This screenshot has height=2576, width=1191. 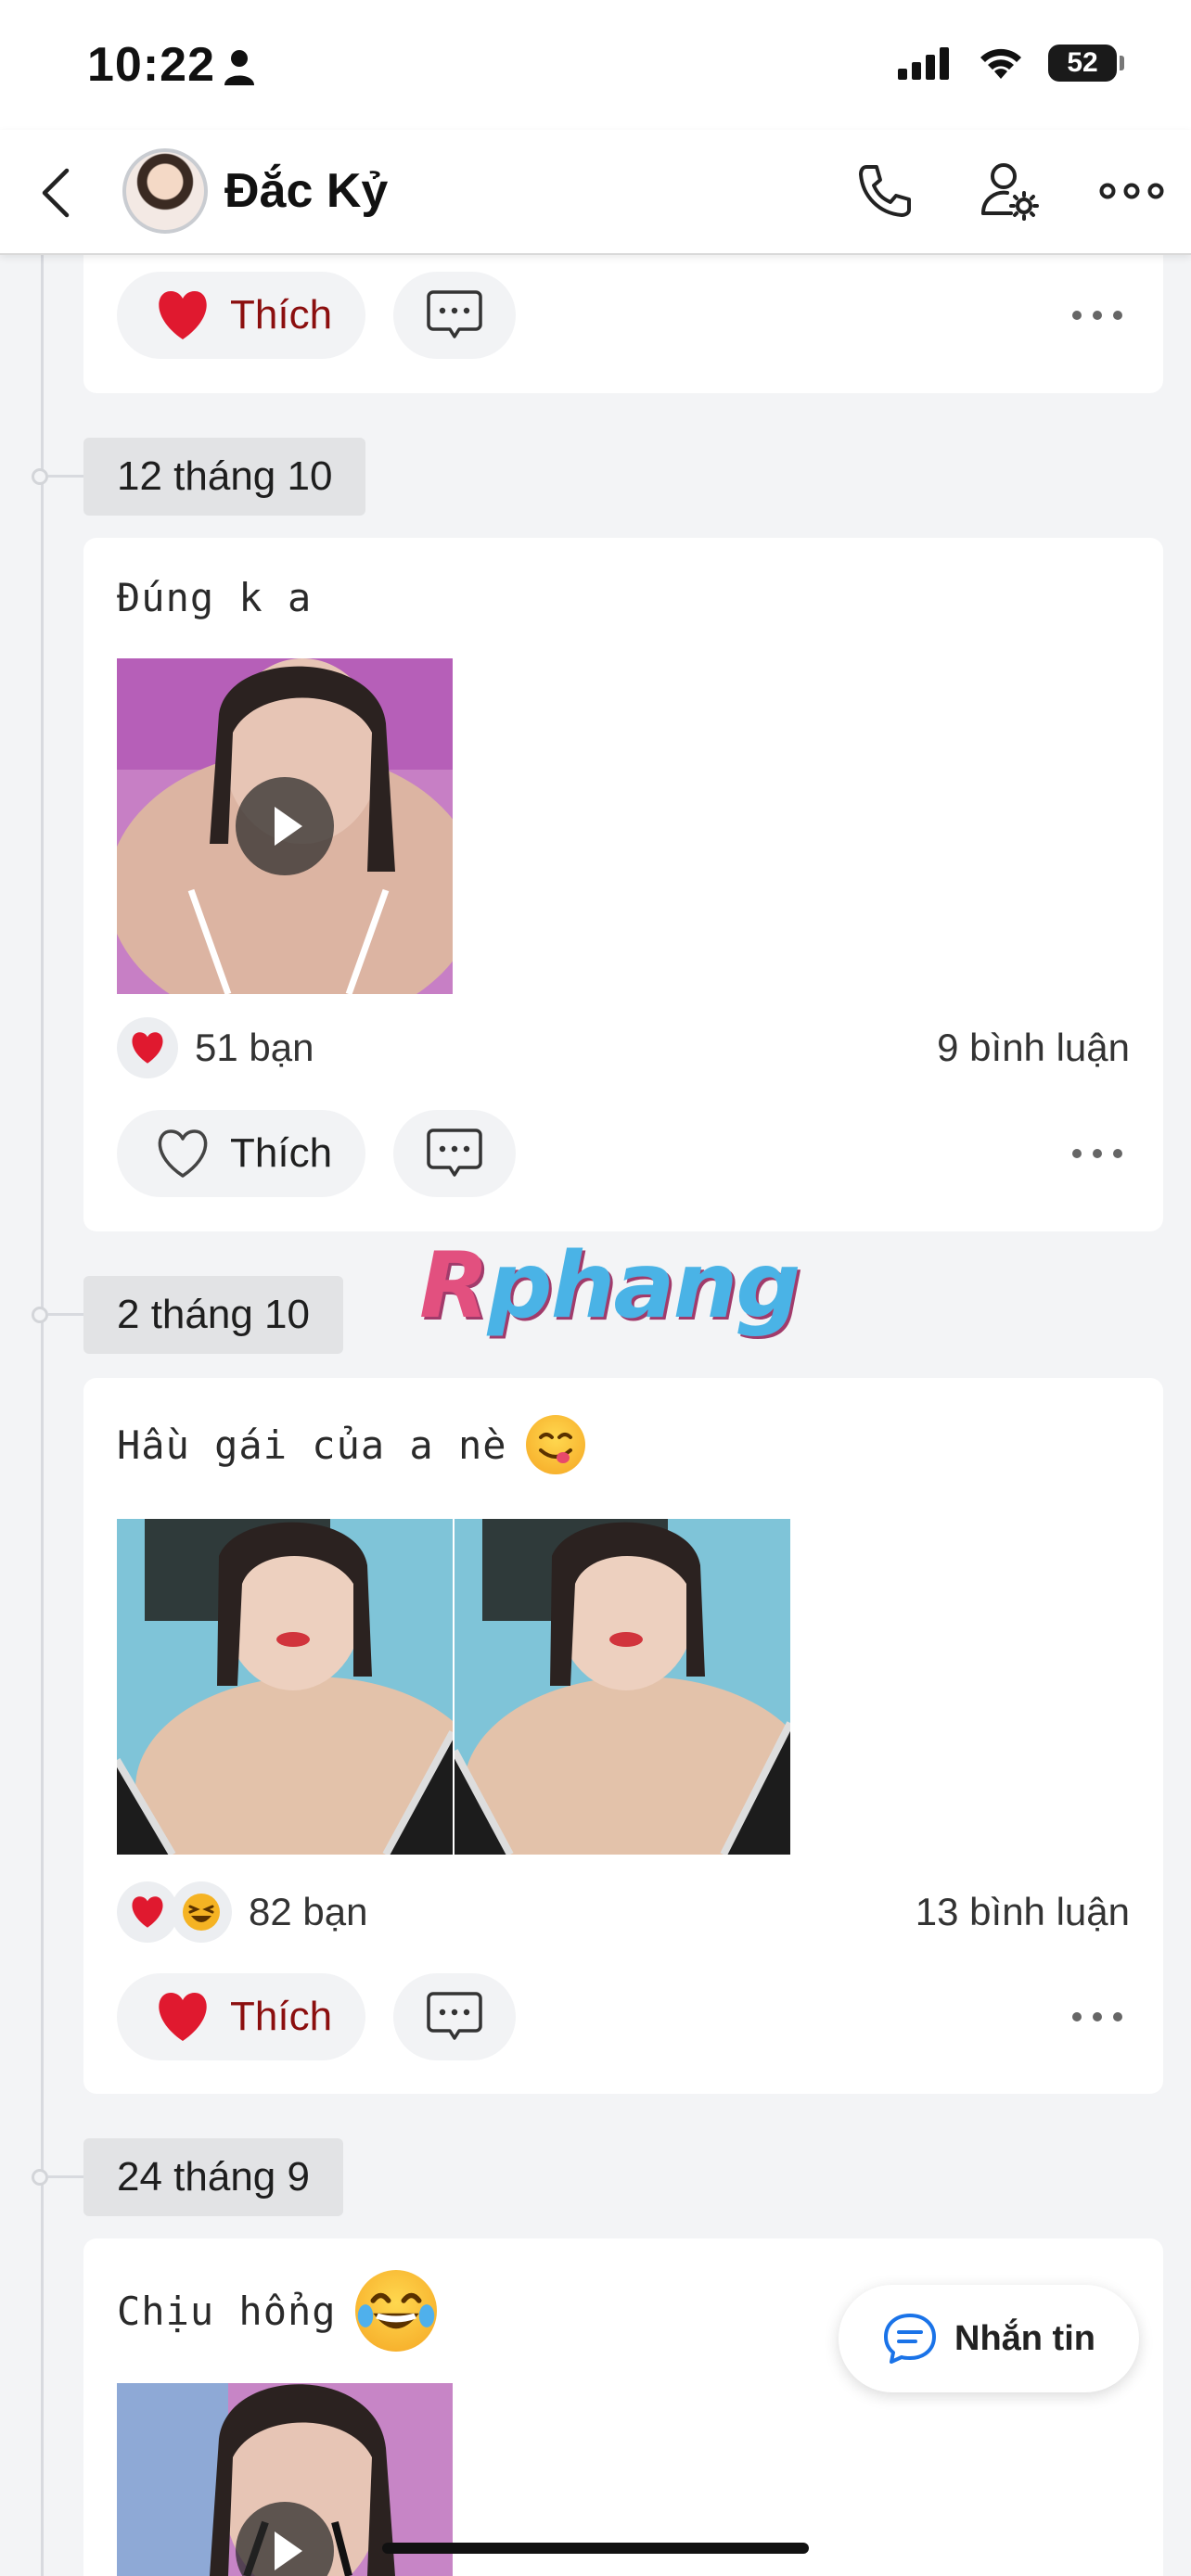 I want to click on date-chip: 2 tháng 10, so click(x=213, y=1315).